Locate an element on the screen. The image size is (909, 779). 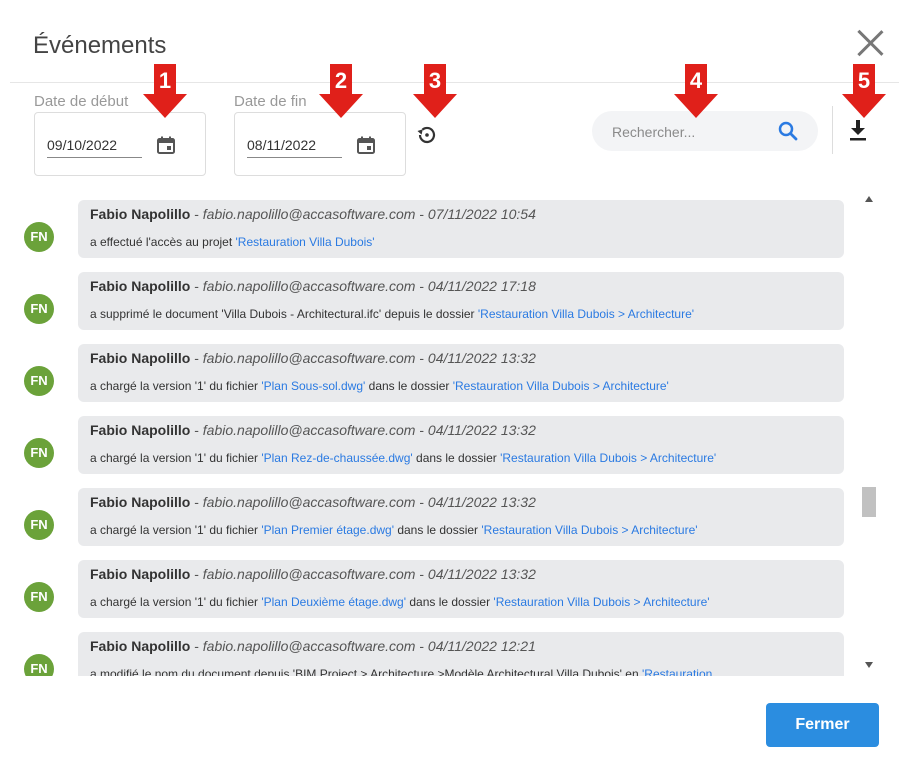
start-date-label: Date de début is located at coordinates (81, 101).